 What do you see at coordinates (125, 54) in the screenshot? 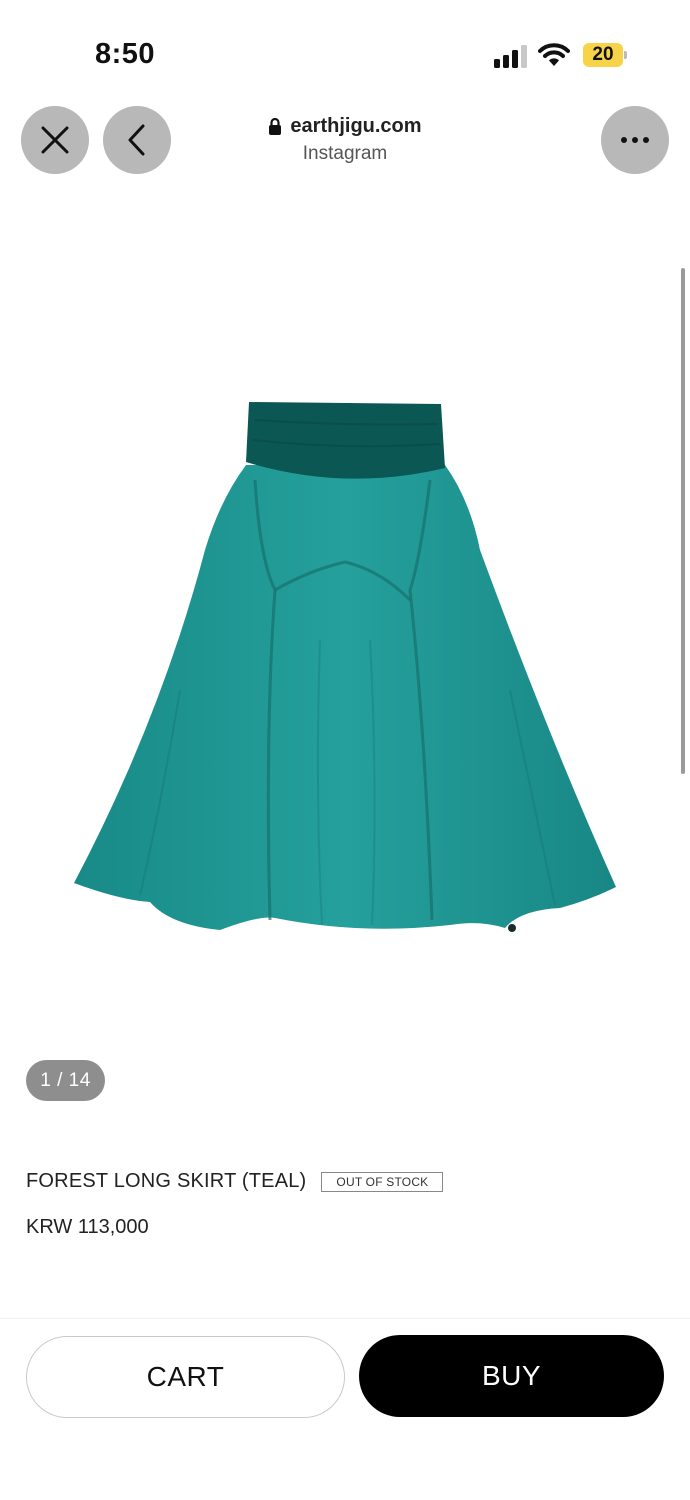
I see `status-time: 8:50` at bounding box center [125, 54].